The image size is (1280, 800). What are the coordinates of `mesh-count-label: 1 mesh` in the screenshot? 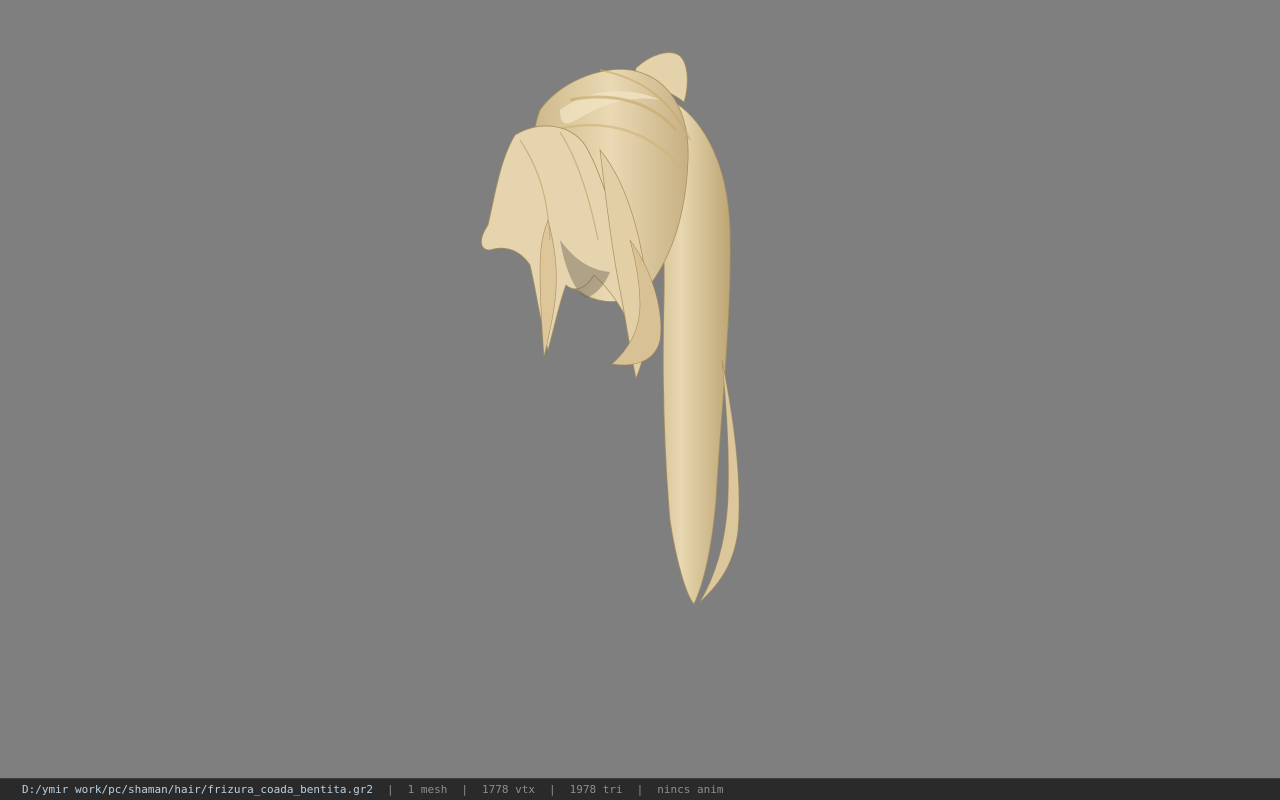 It's located at (427, 789).